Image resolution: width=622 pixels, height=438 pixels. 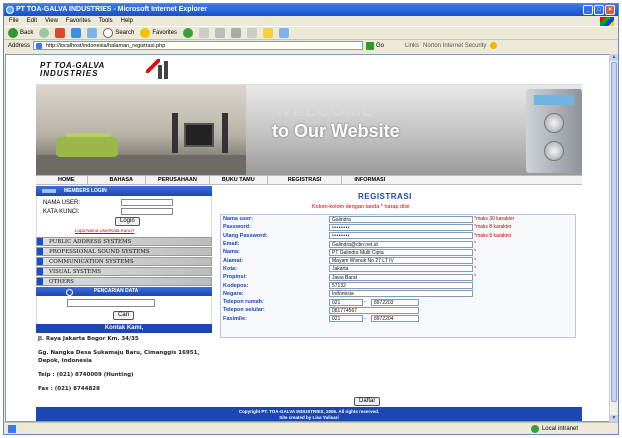 I want to click on favorites-button: Favorites, so click(x=158, y=33).